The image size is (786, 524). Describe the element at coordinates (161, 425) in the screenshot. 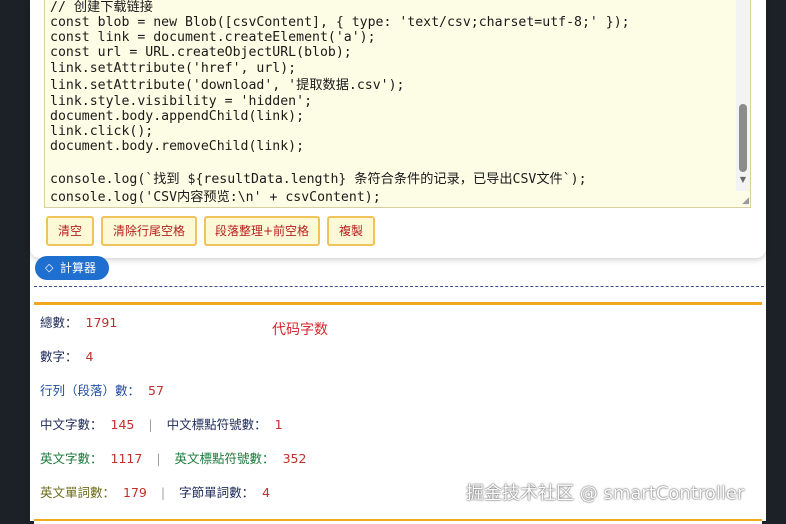

I see `stat-chinese: 中文字數： 145 | 中文標點符號數： 1` at that location.